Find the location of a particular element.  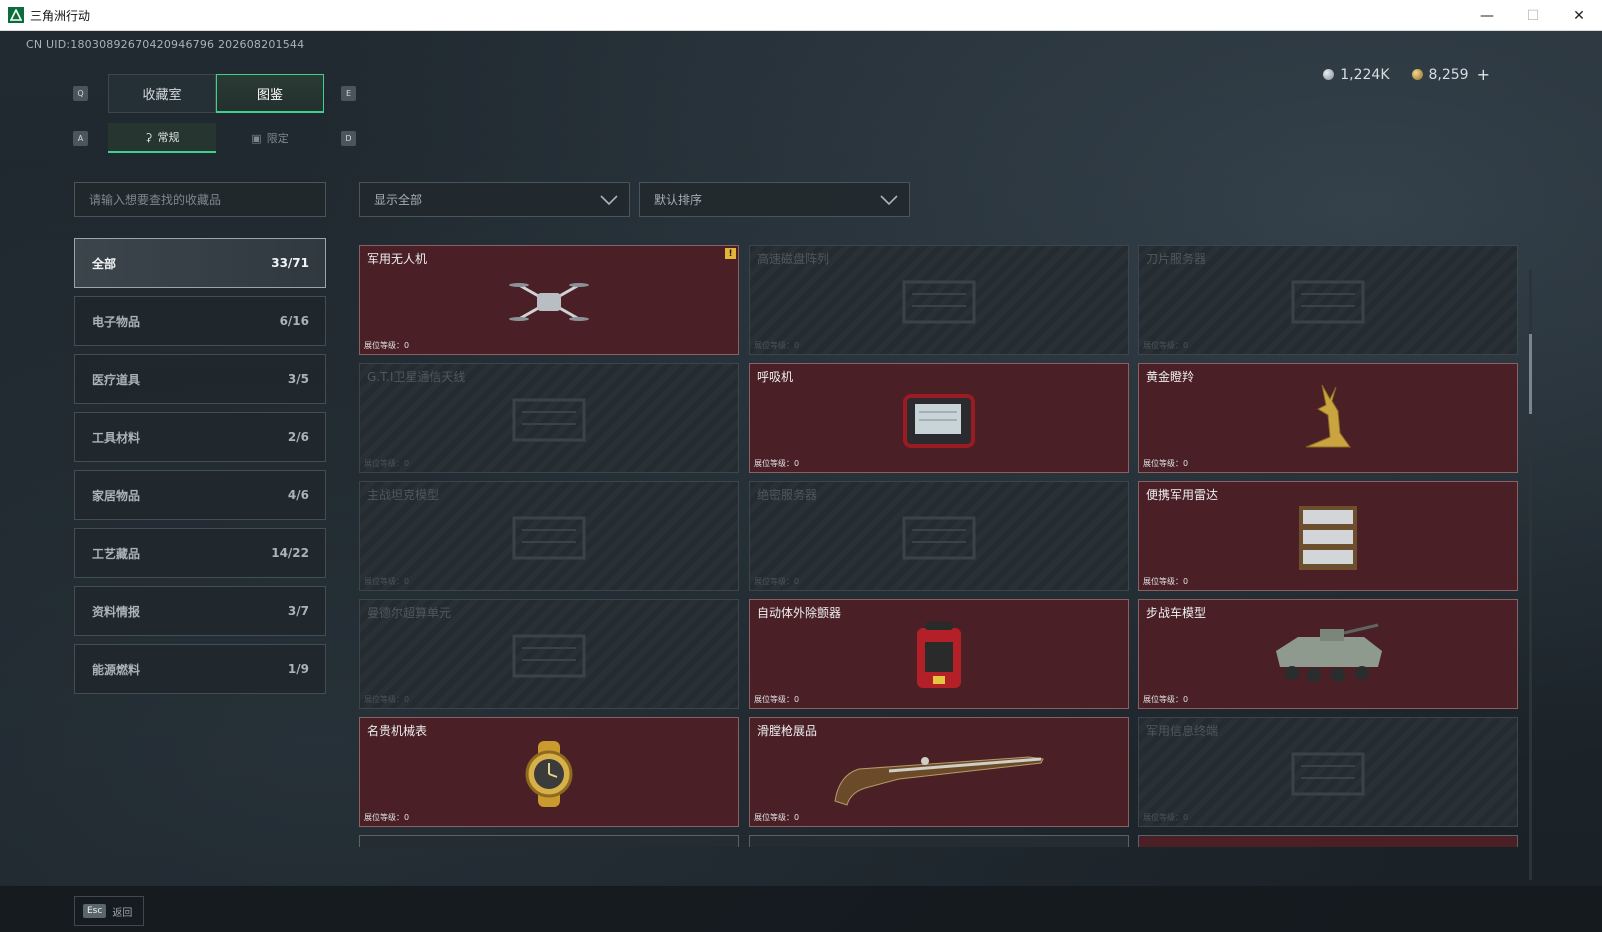

radar-icon is located at coordinates (1328, 540).